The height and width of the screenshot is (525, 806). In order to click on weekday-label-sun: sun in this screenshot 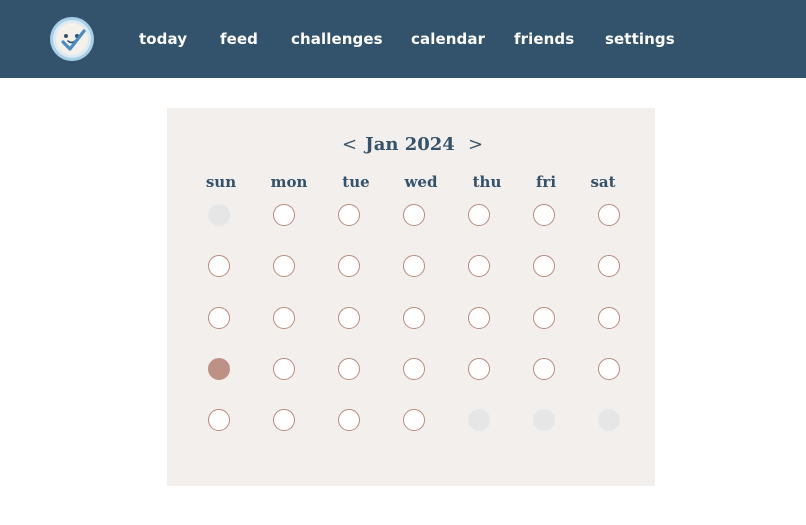, I will do `click(221, 182)`.